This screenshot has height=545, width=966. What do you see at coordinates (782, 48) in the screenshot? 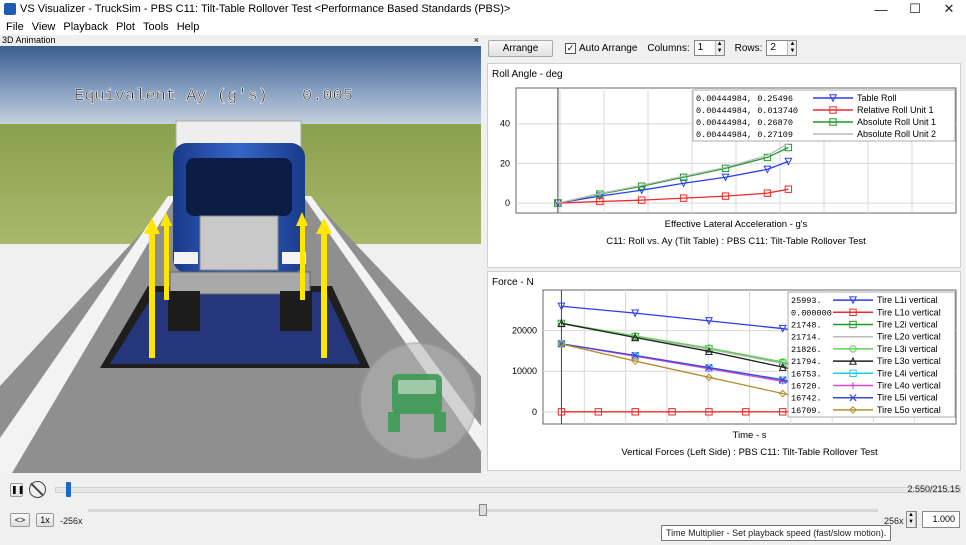
I see `rows-spinner: 2 ▲ ▼` at bounding box center [782, 48].